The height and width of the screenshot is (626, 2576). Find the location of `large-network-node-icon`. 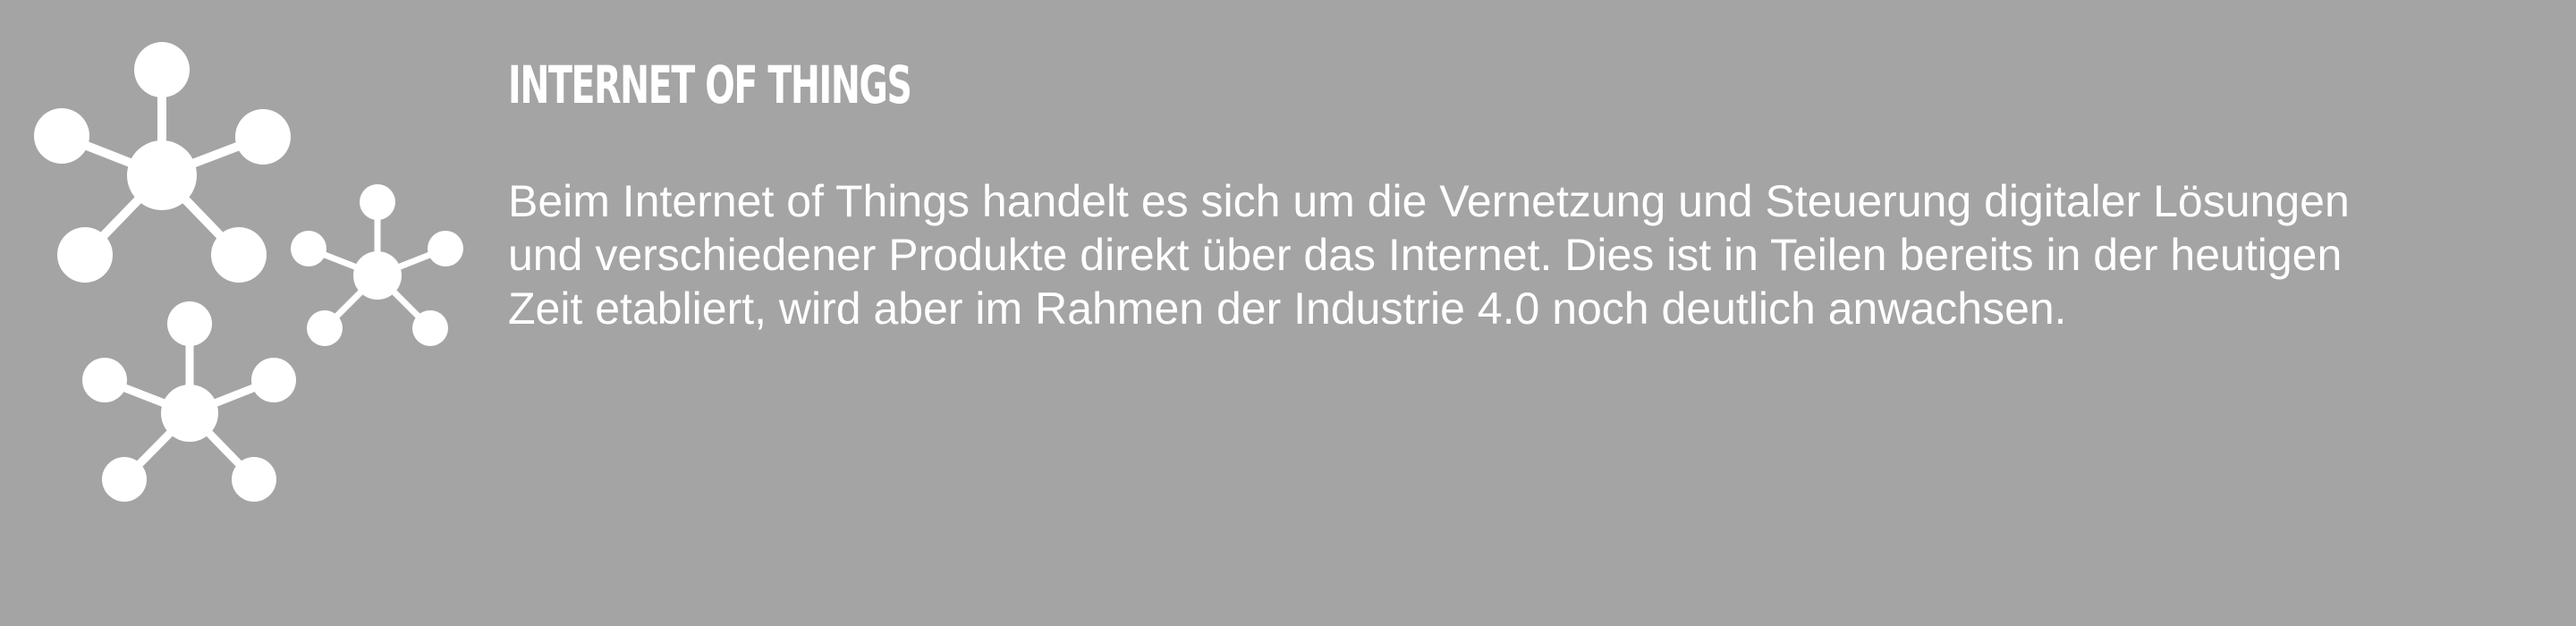

large-network-node-icon is located at coordinates (162, 162).